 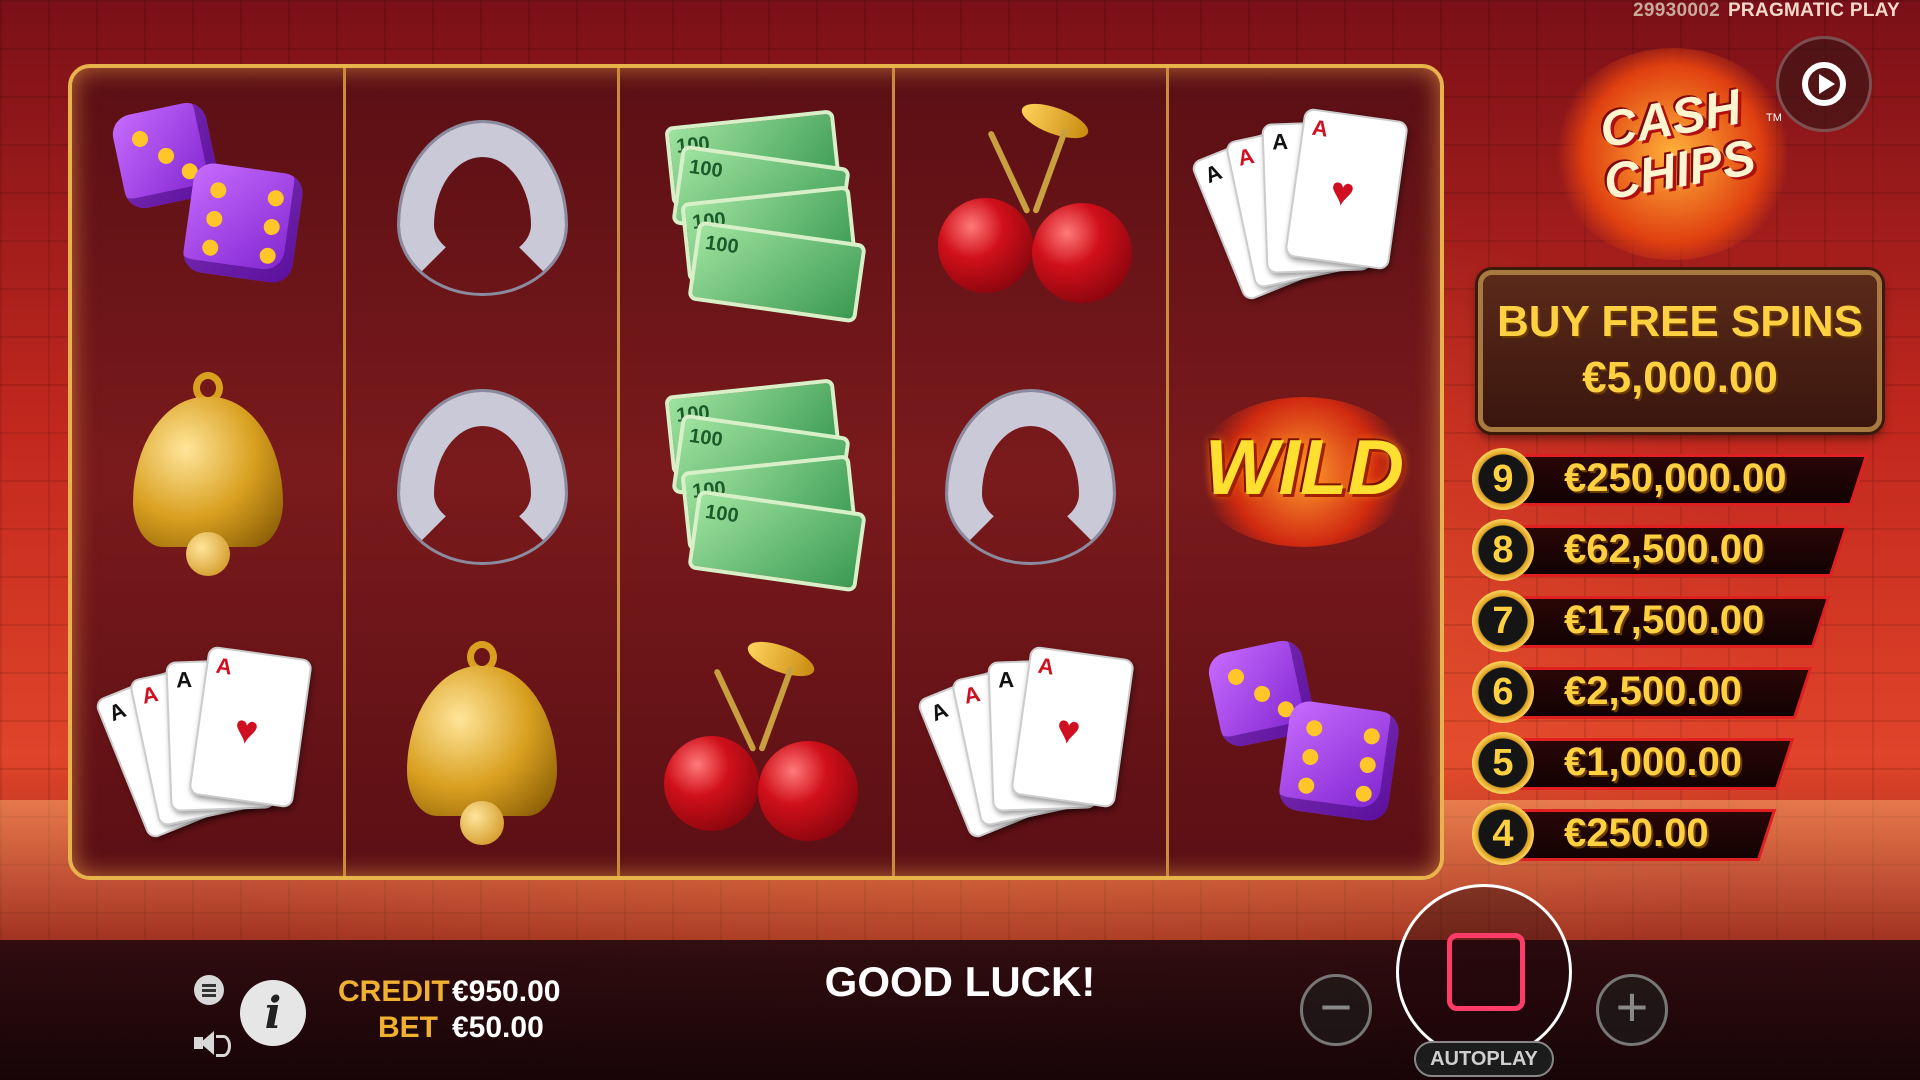 I want to click on reel-4: A♣A♥A♣A♥, so click(x=1032, y=472).